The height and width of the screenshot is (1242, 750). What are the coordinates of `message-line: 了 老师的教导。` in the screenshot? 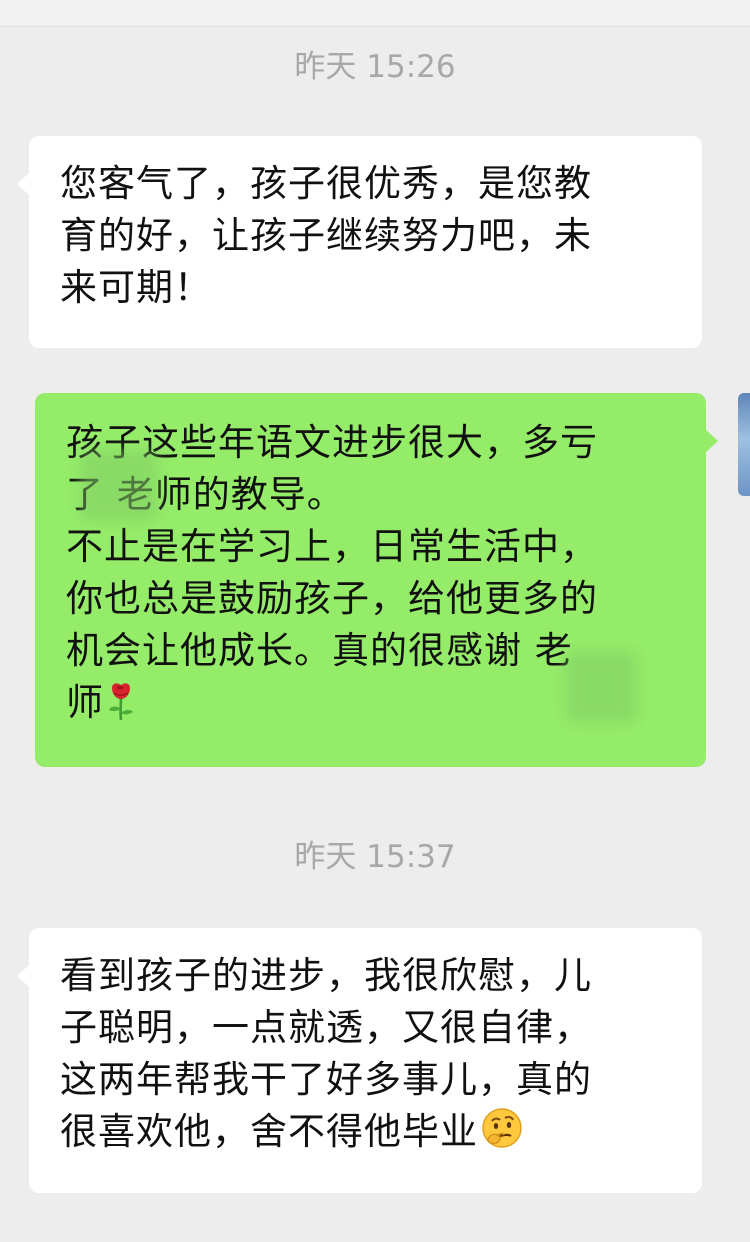 It's located at (205, 494).